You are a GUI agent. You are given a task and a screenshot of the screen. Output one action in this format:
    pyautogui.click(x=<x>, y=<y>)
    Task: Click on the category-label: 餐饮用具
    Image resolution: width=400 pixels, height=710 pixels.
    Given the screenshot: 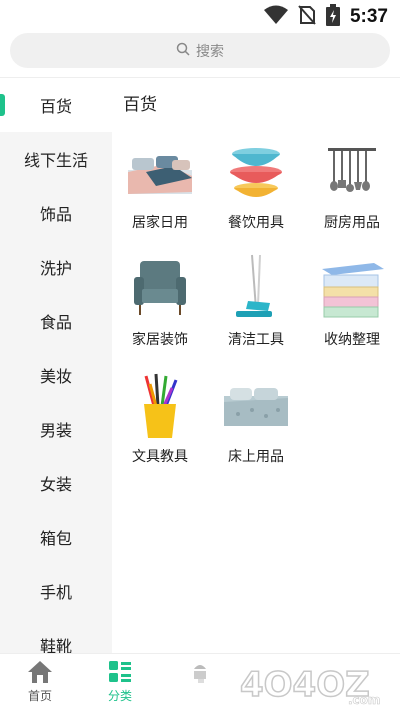 What is the action you would take?
    pyautogui.click(x=256, y=223)
    